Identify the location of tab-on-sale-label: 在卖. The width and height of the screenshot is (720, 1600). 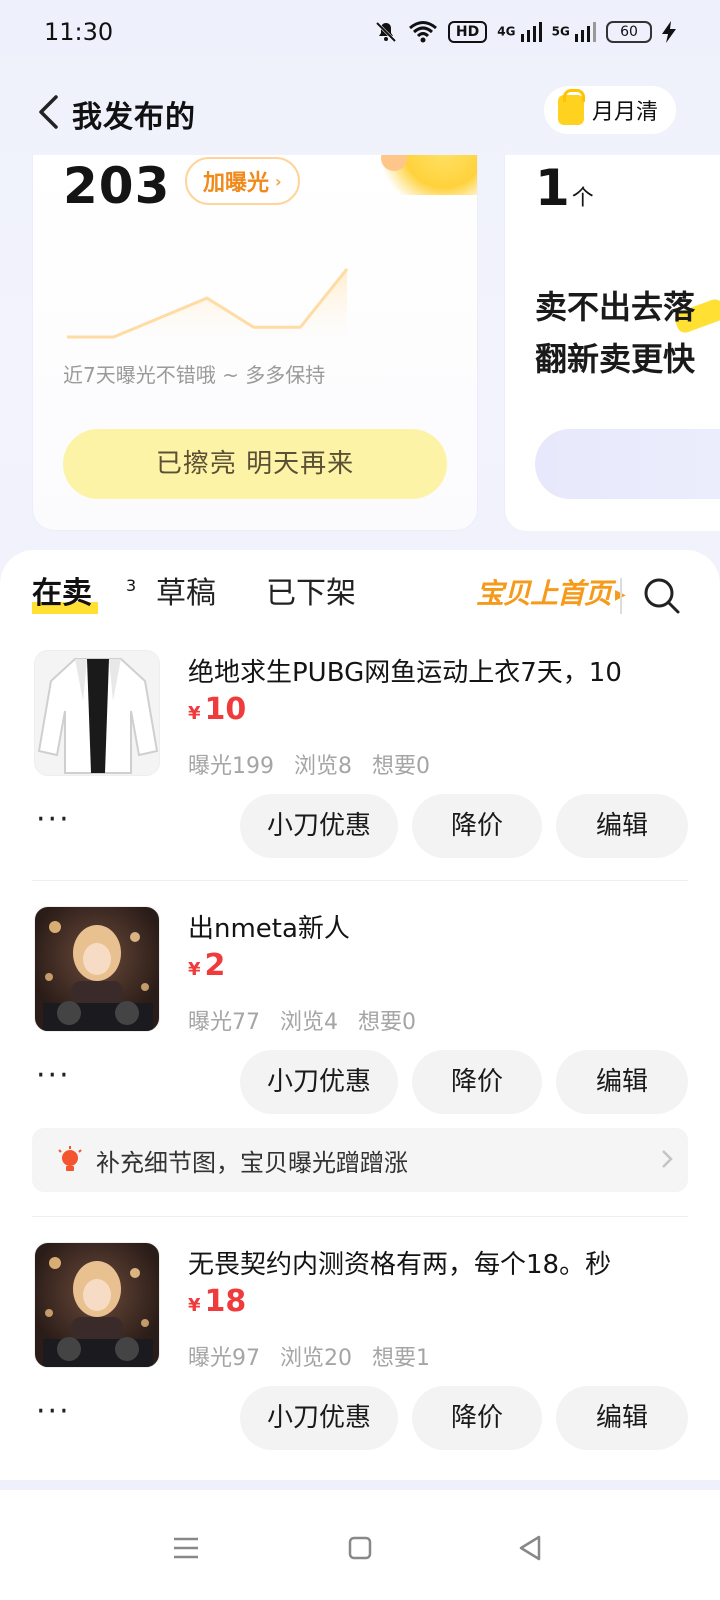
(62, 593).